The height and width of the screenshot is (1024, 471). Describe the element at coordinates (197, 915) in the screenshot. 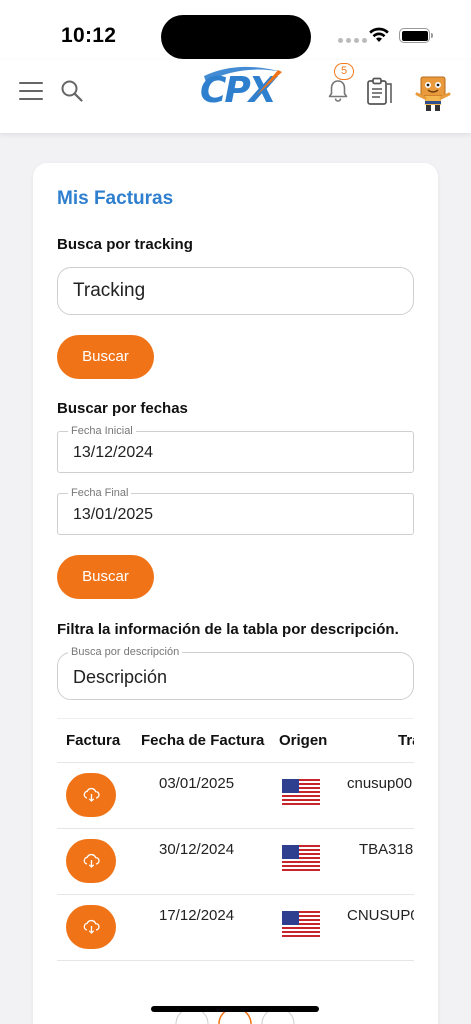

I see `invoice-date: 17/12/2024` at that location.